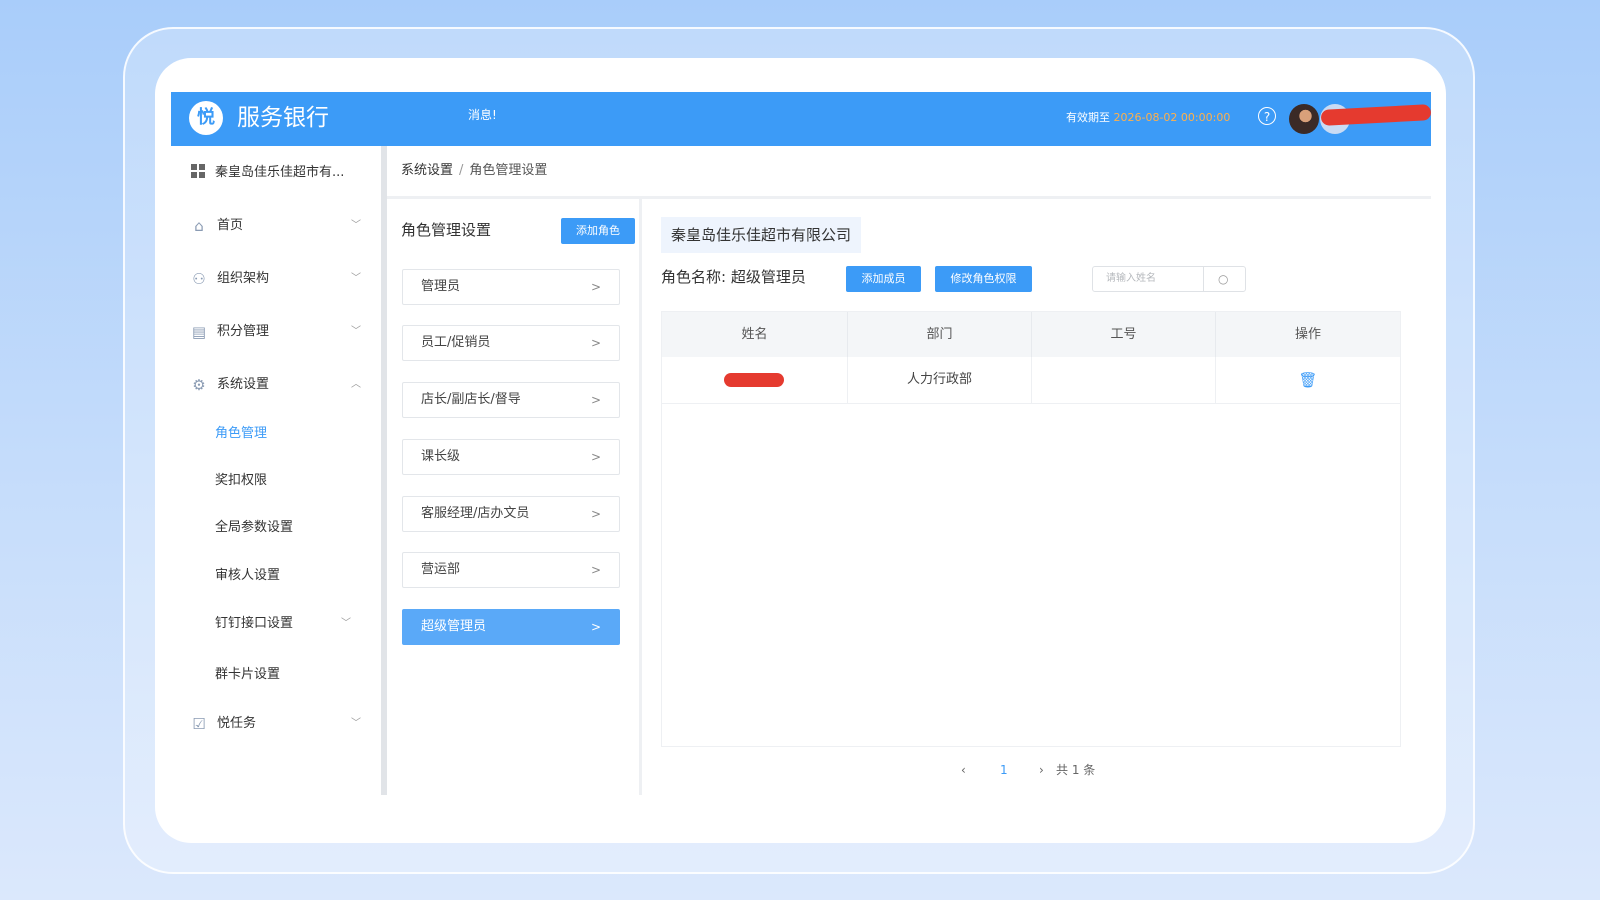  I want to click on search-placeholder: 请输入姓名, so click(1131, 278).